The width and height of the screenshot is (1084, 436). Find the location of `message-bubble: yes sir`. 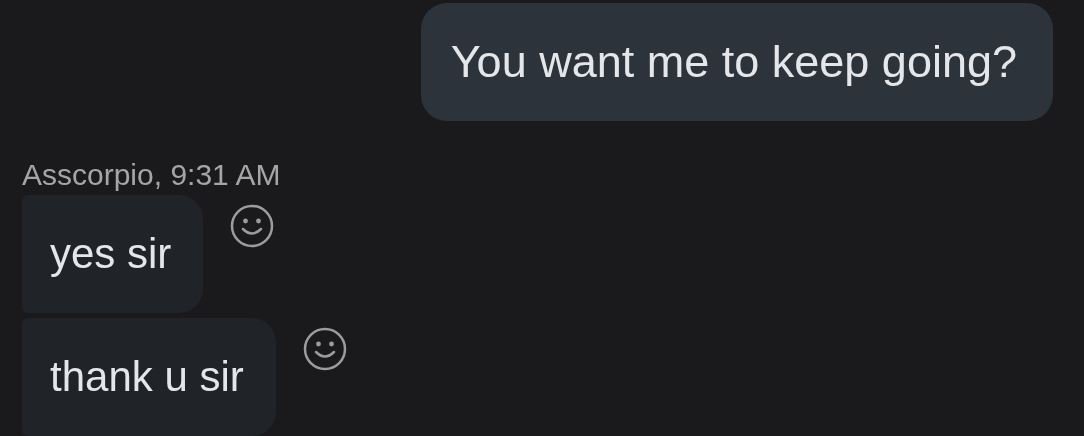

message-bubble: yes sir is located at coordinates (113, 254).